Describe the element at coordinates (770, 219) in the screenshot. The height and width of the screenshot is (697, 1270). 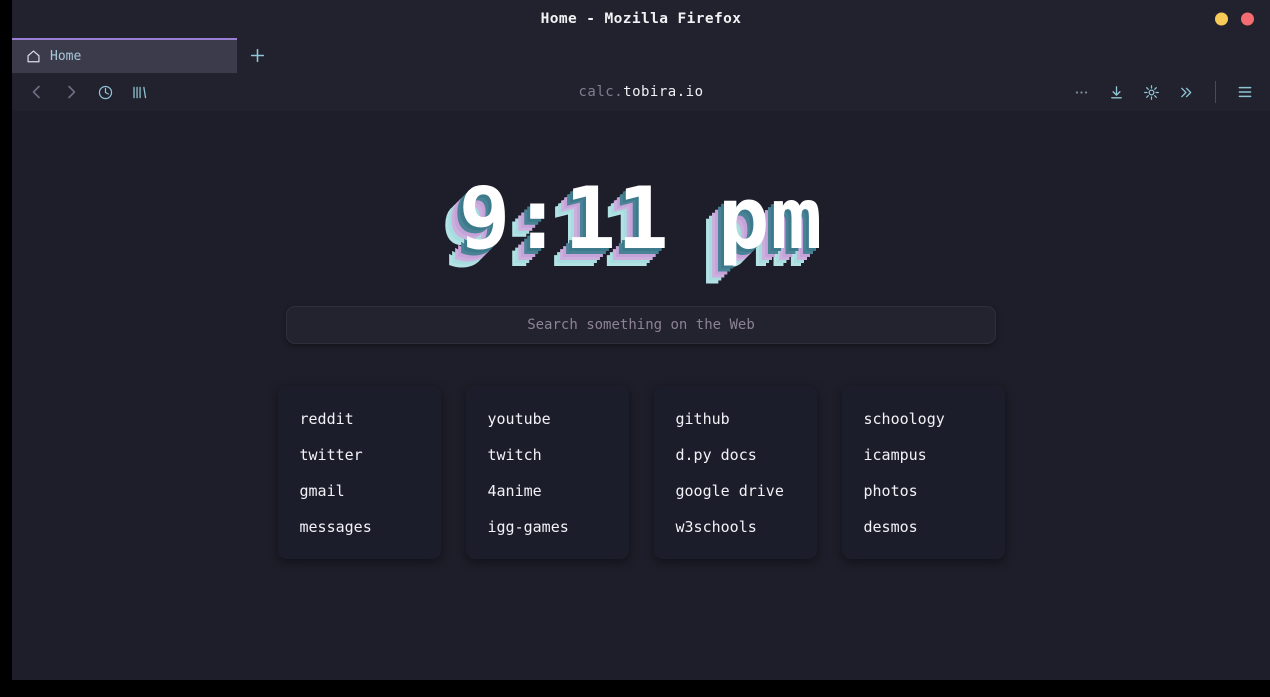
I see `clock-meridiem: pm` at that location.